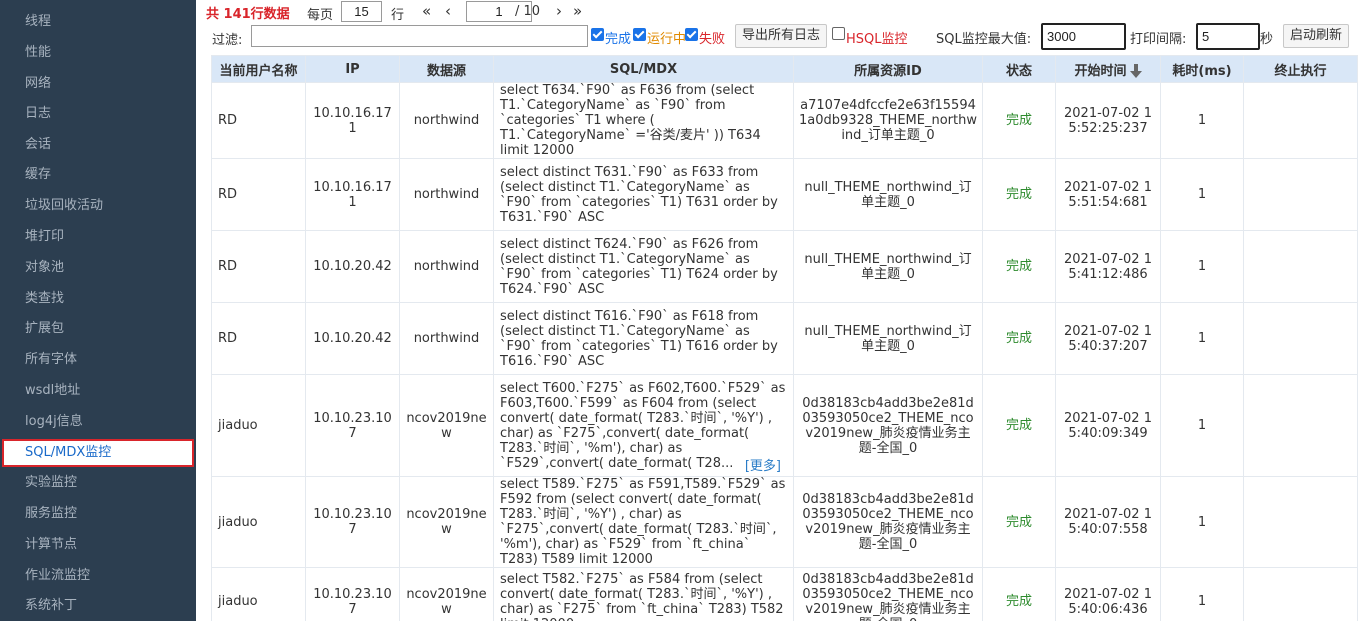  Describe the element at coordinates (1108, 338) in the screenshot. I see `cell-start-time: 2021-07-02 15:40:37:207` at that location.